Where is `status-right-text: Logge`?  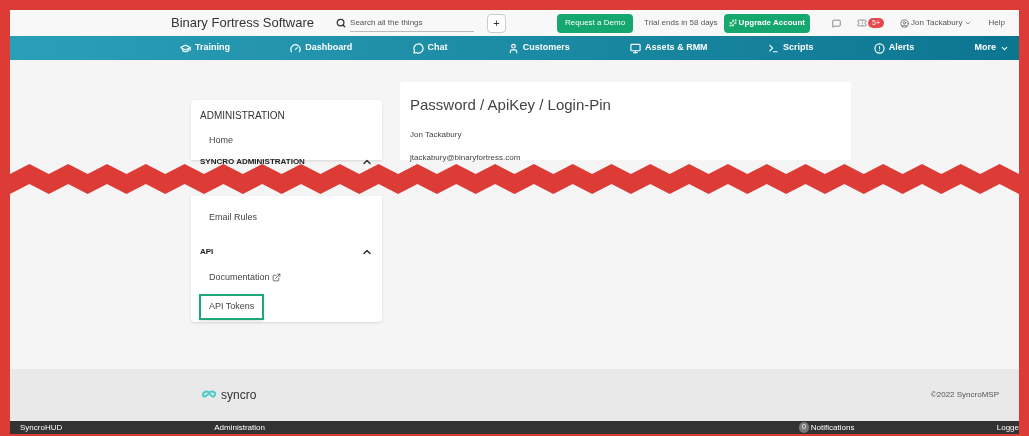 status-right-text: Logge is located at coordinates (1007, 427).